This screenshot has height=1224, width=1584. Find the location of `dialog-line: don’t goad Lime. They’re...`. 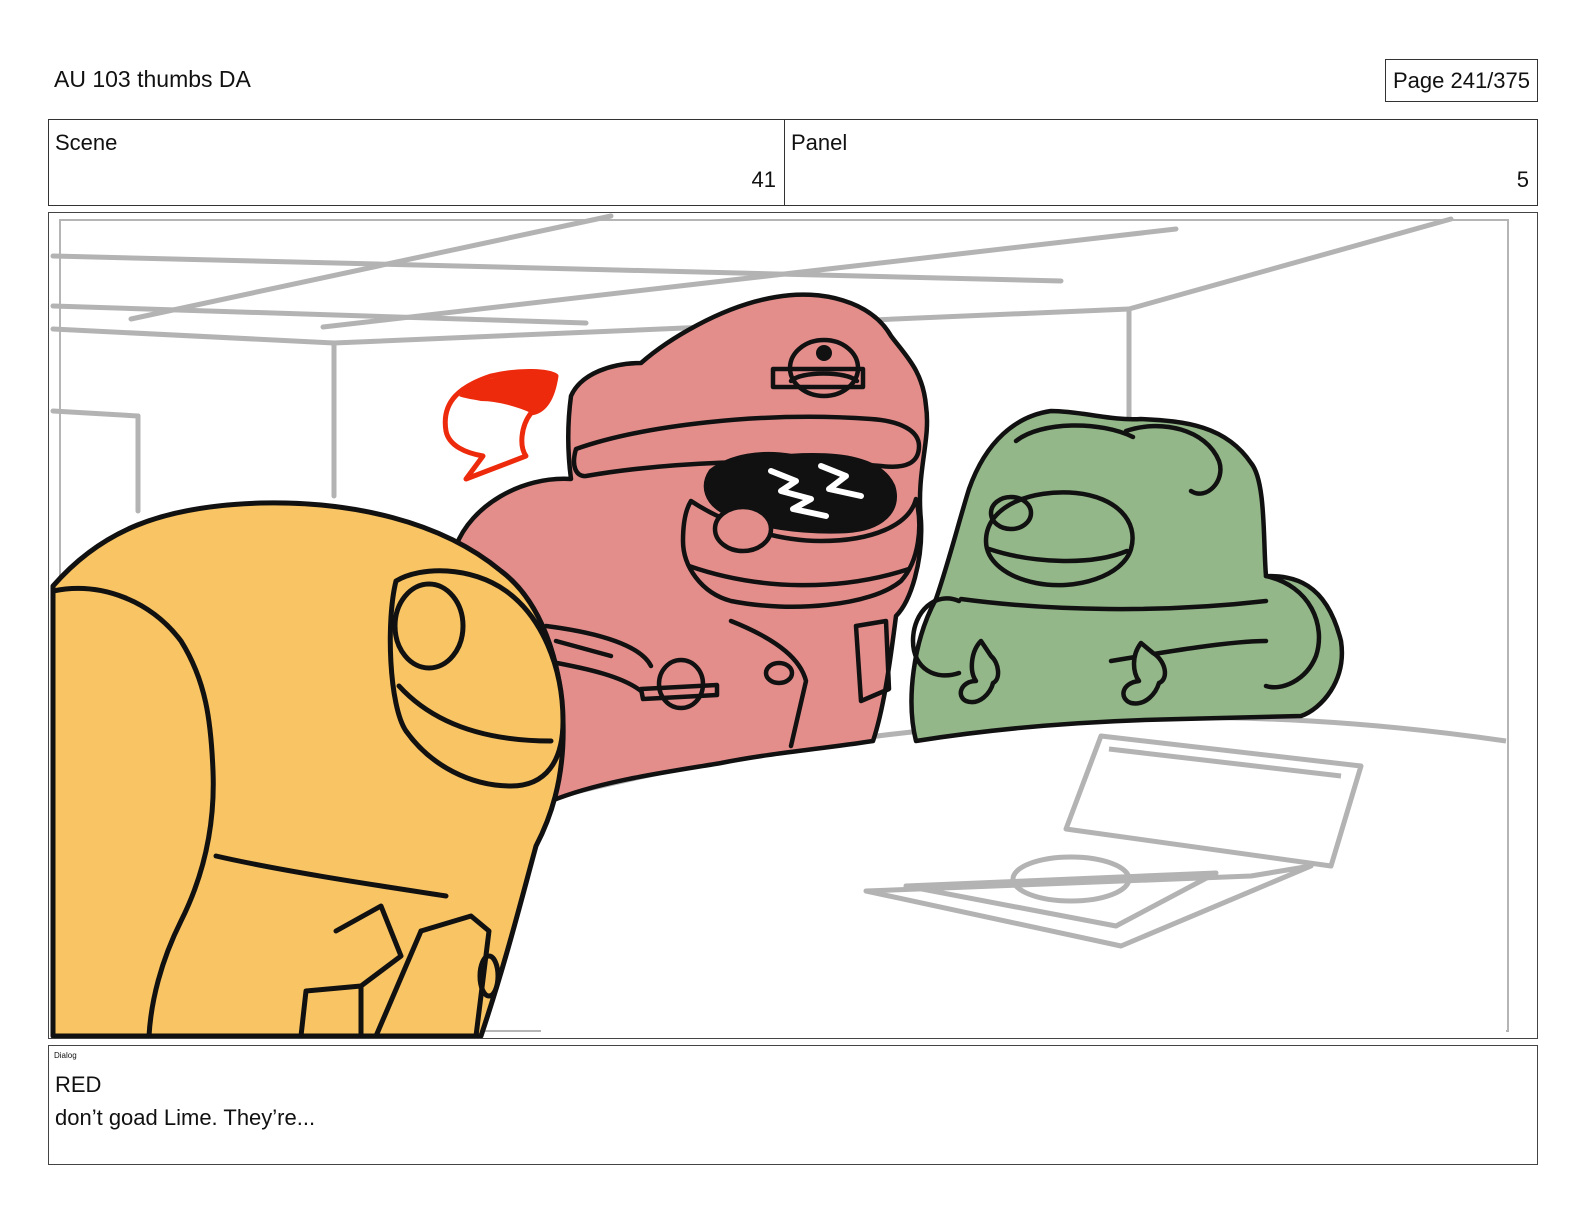

dialog-line: don’t goad Lime. They’re... is located at coordinates (185, 1117).